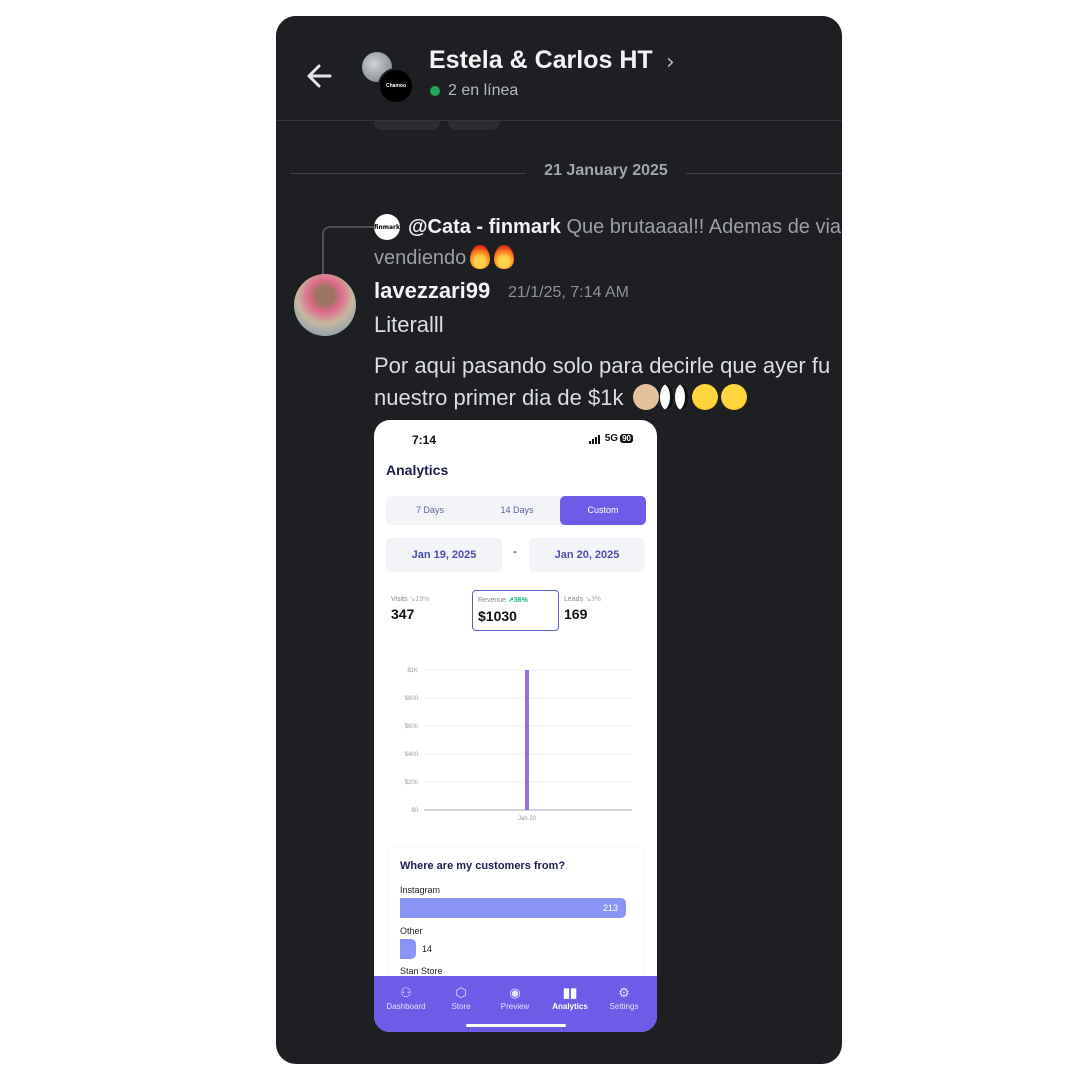 The height and width of the screenshot is (1080, 1080). Describe the element at coordinates (704, 227) in the screenshot. I see `reply-snippet: Que brutaaaal!! Ademas de via` at that location.